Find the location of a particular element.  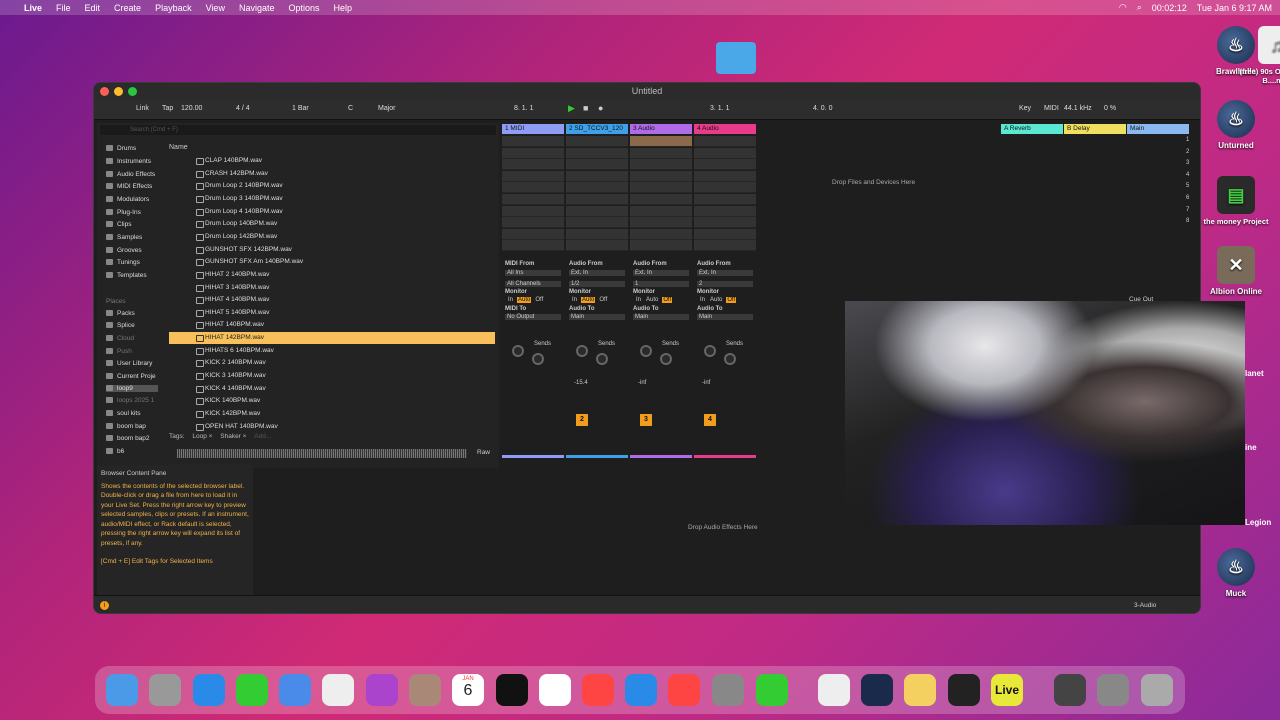

folder-icon is located at coordinates (736, 58).